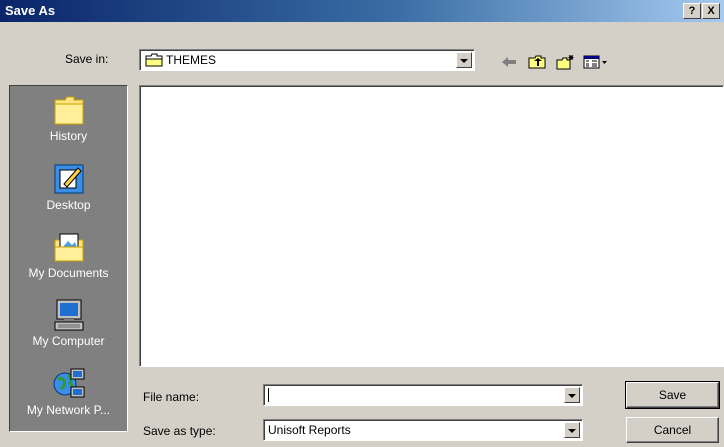 This screenshot has height=447, width=724. I want to click on save-in-value: THEMES, so click(191, 60).